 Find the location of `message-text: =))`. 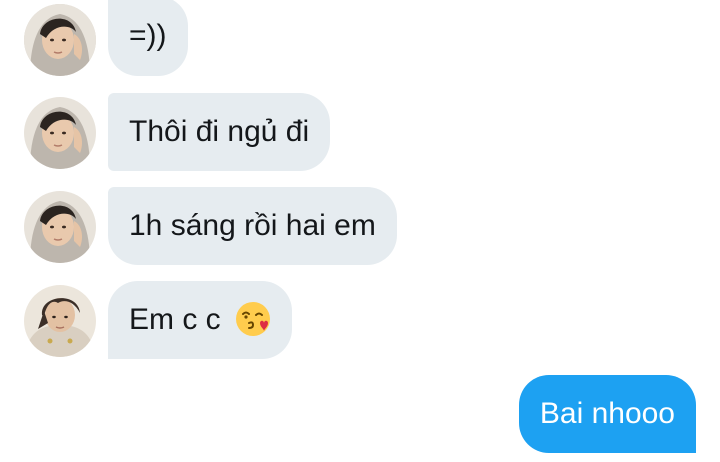

message-text: =)) is located at coordinates (148, 35).